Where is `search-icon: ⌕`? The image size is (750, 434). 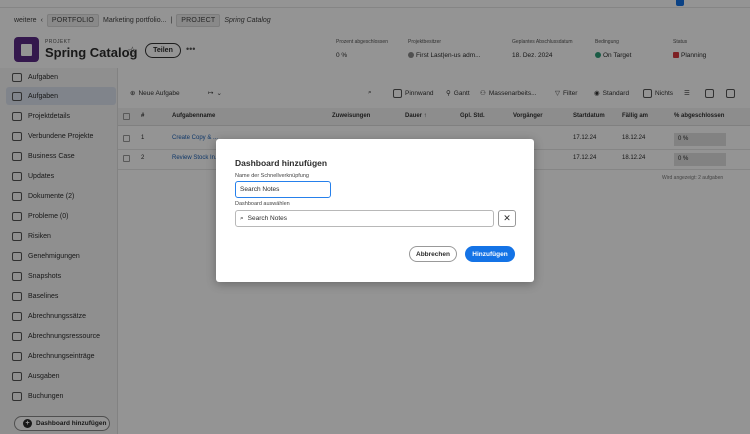
search-icon: ⌕ is located at coordinates (242, 218).